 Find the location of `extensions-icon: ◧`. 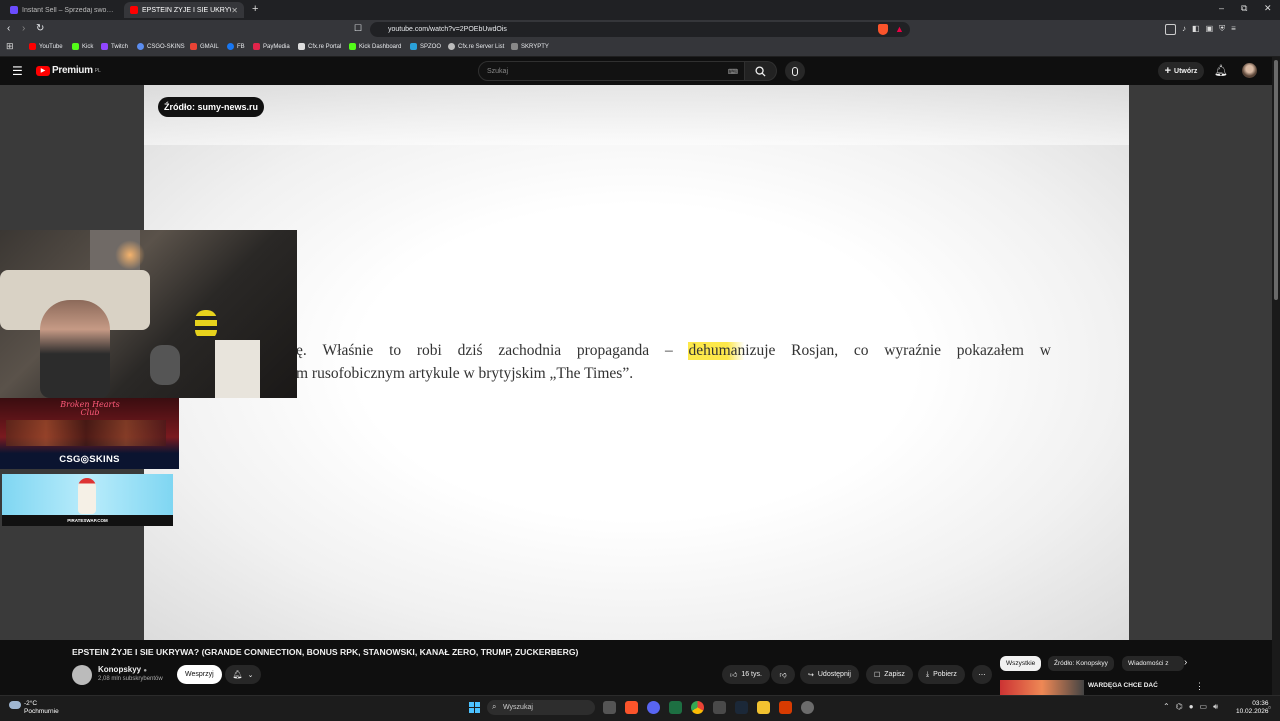

extensions-icon: ◧ is located at coordinates (1196, 29).